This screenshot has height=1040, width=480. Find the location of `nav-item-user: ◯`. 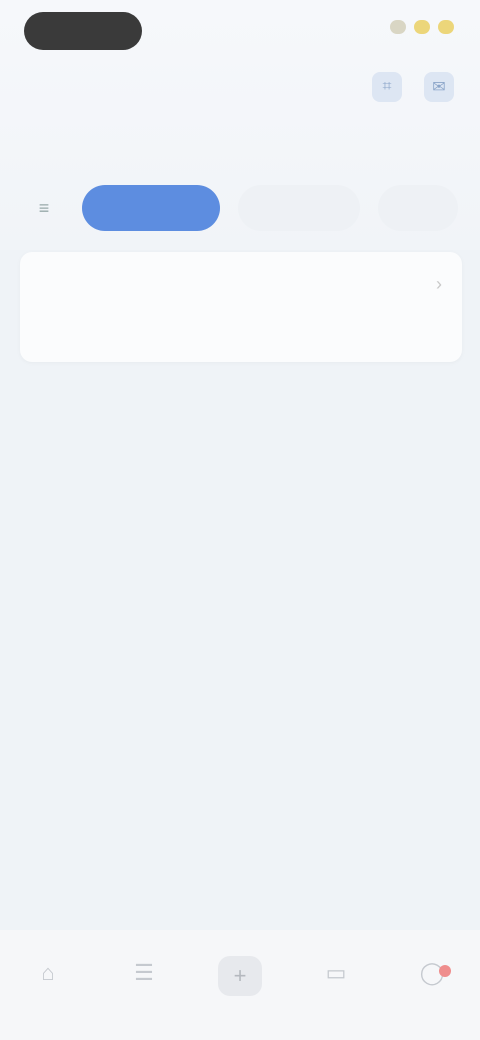

nav-item-user: ◯ is located at coordinates (432, 977).